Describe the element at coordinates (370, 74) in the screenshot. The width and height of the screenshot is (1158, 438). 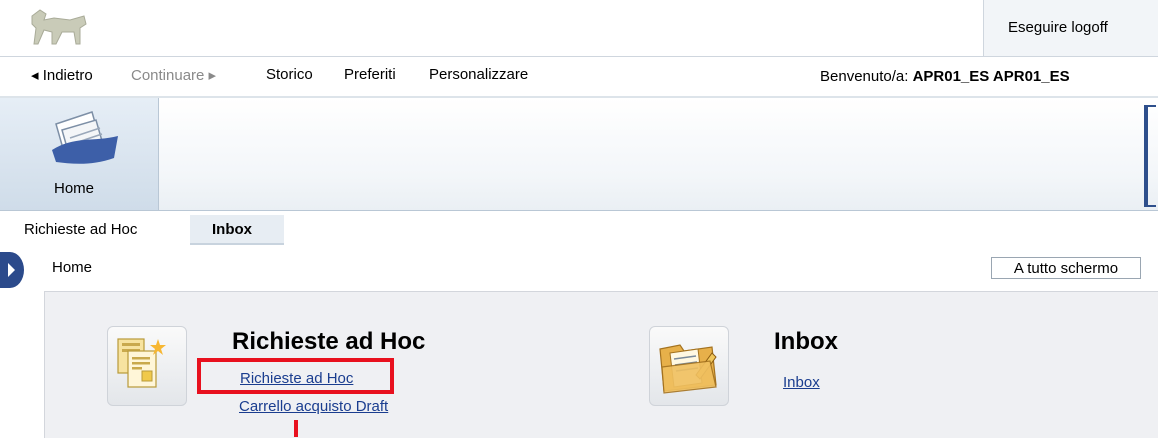
I see `favorites-link: Preferiti` at that location.